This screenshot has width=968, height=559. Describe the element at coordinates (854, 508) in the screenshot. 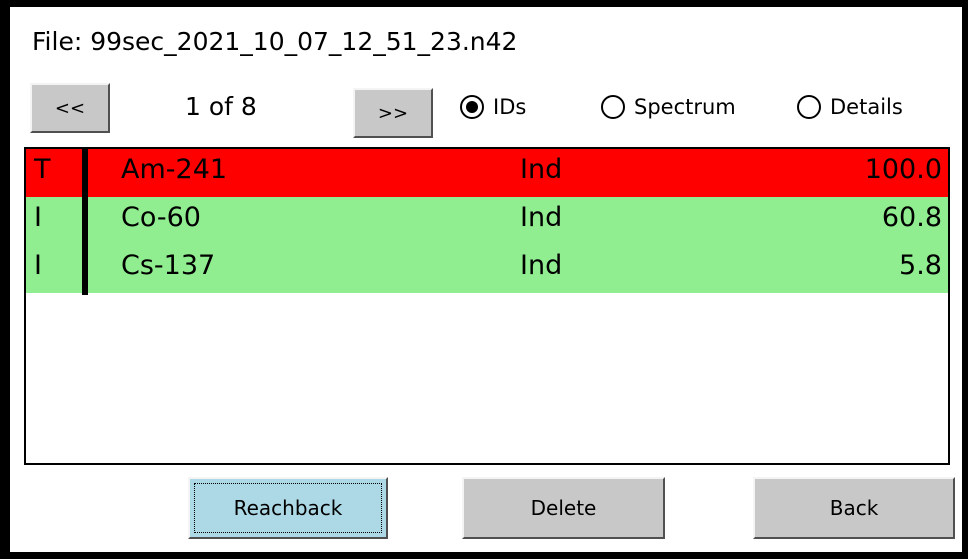

I see `back-button: Back` at that location.